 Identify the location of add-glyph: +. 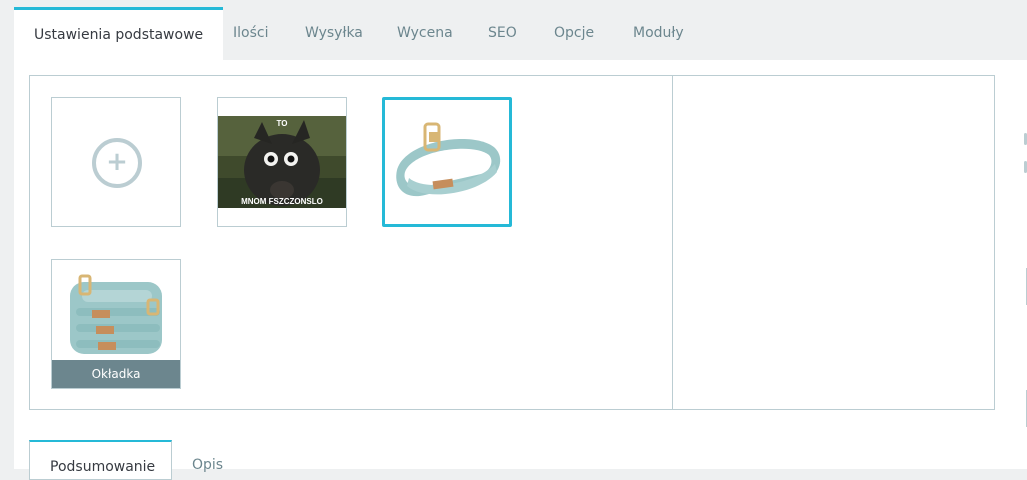
(117, 162).